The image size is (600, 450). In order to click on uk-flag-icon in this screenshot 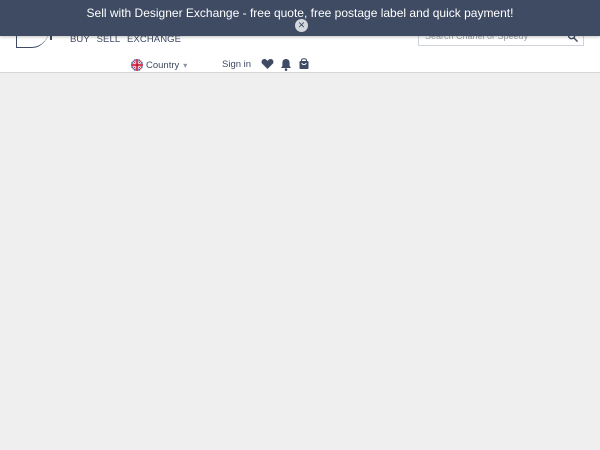, I will do `click(137, 65)`.